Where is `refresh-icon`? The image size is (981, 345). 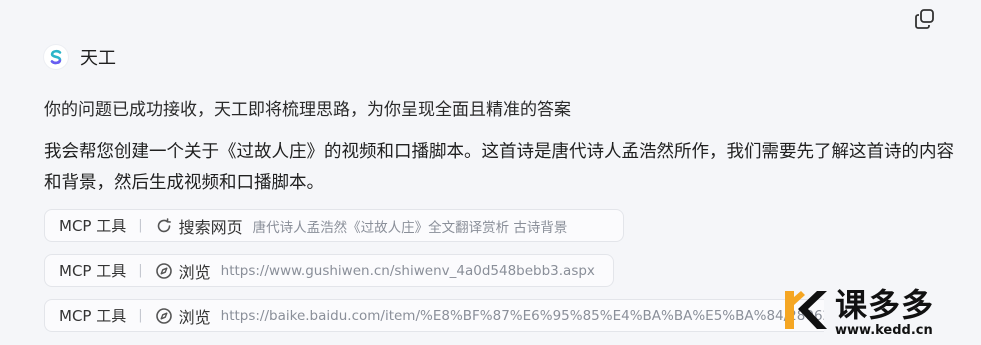 refresh-icon is located at coordinates (164, 226).